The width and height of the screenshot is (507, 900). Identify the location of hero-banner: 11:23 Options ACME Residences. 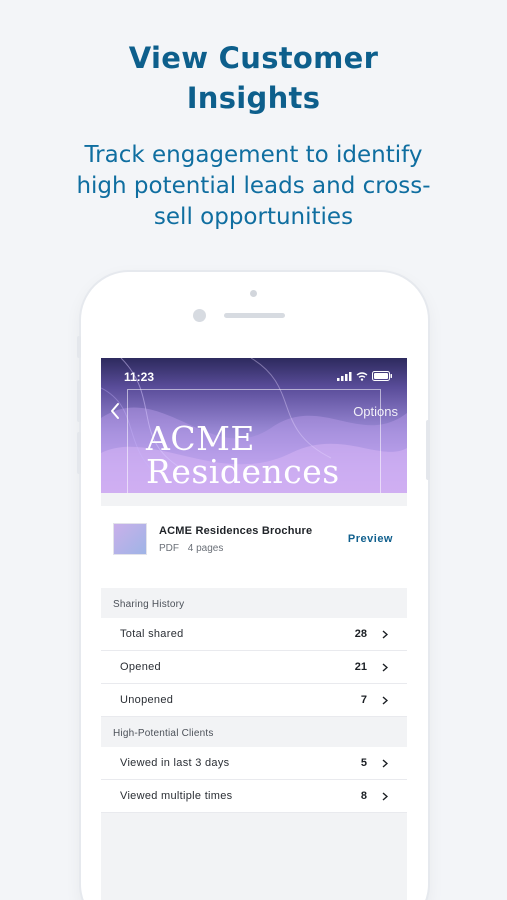
(254, 425).